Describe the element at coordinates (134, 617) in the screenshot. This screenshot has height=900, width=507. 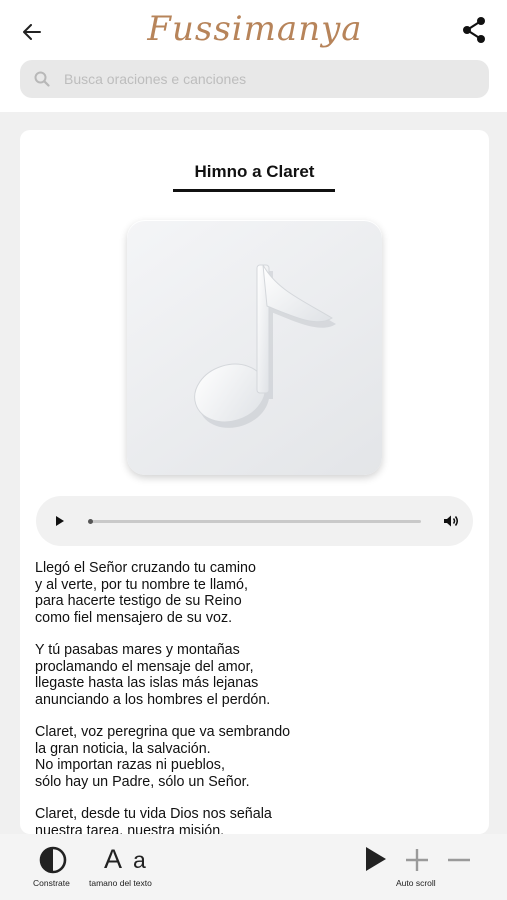
I see `lyrics-line: como fiel mensajero de su voz.` at that location.